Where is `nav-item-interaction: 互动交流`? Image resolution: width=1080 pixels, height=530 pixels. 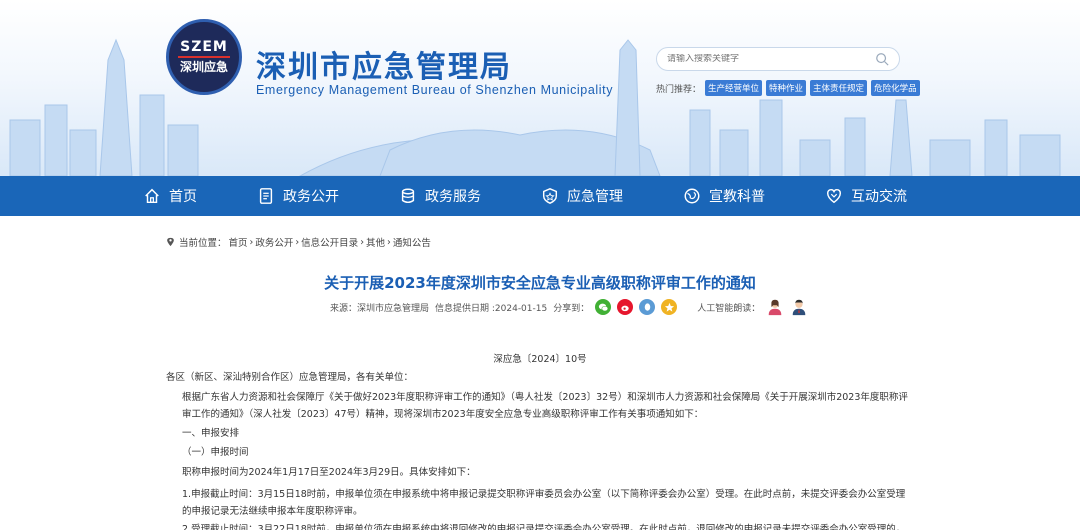
nav-item-interaction: 互动交流 is located at coordinates (866, 196).